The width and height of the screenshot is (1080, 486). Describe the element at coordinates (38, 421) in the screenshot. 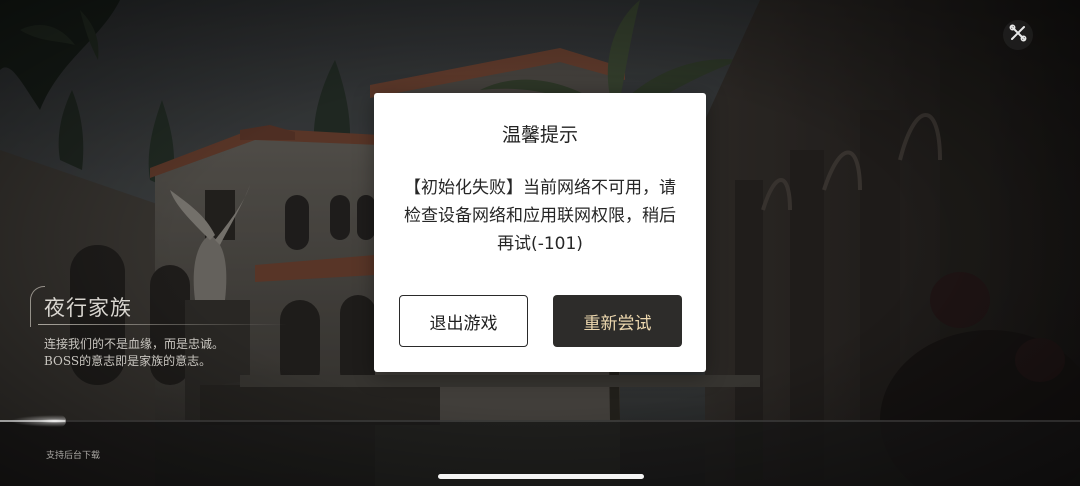

I see `loading-progress-glow` at that location.